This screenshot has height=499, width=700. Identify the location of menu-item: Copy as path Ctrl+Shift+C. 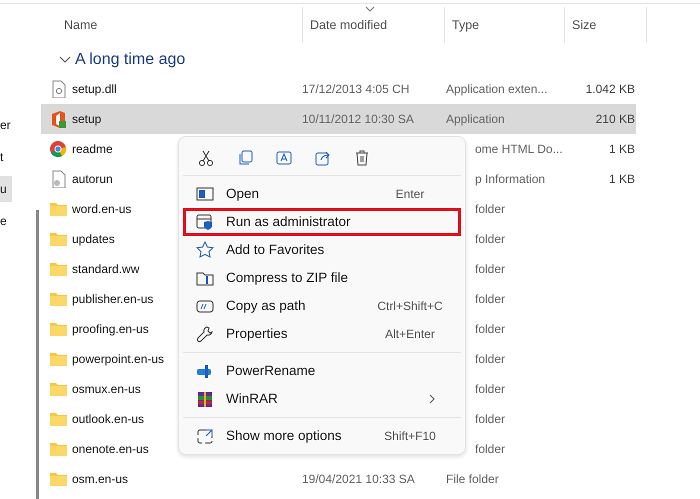
(322, 306).